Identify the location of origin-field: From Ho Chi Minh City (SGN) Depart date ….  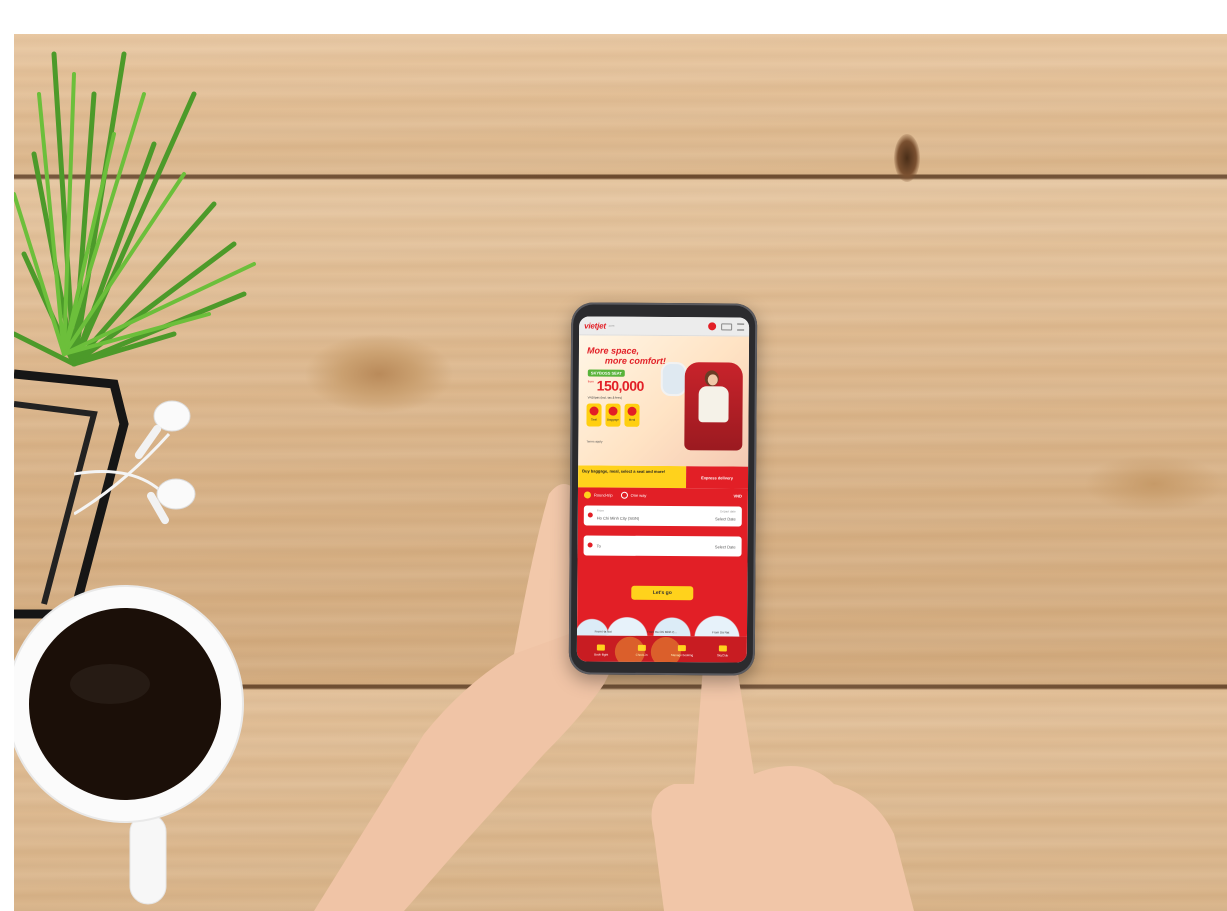
(662, 516).